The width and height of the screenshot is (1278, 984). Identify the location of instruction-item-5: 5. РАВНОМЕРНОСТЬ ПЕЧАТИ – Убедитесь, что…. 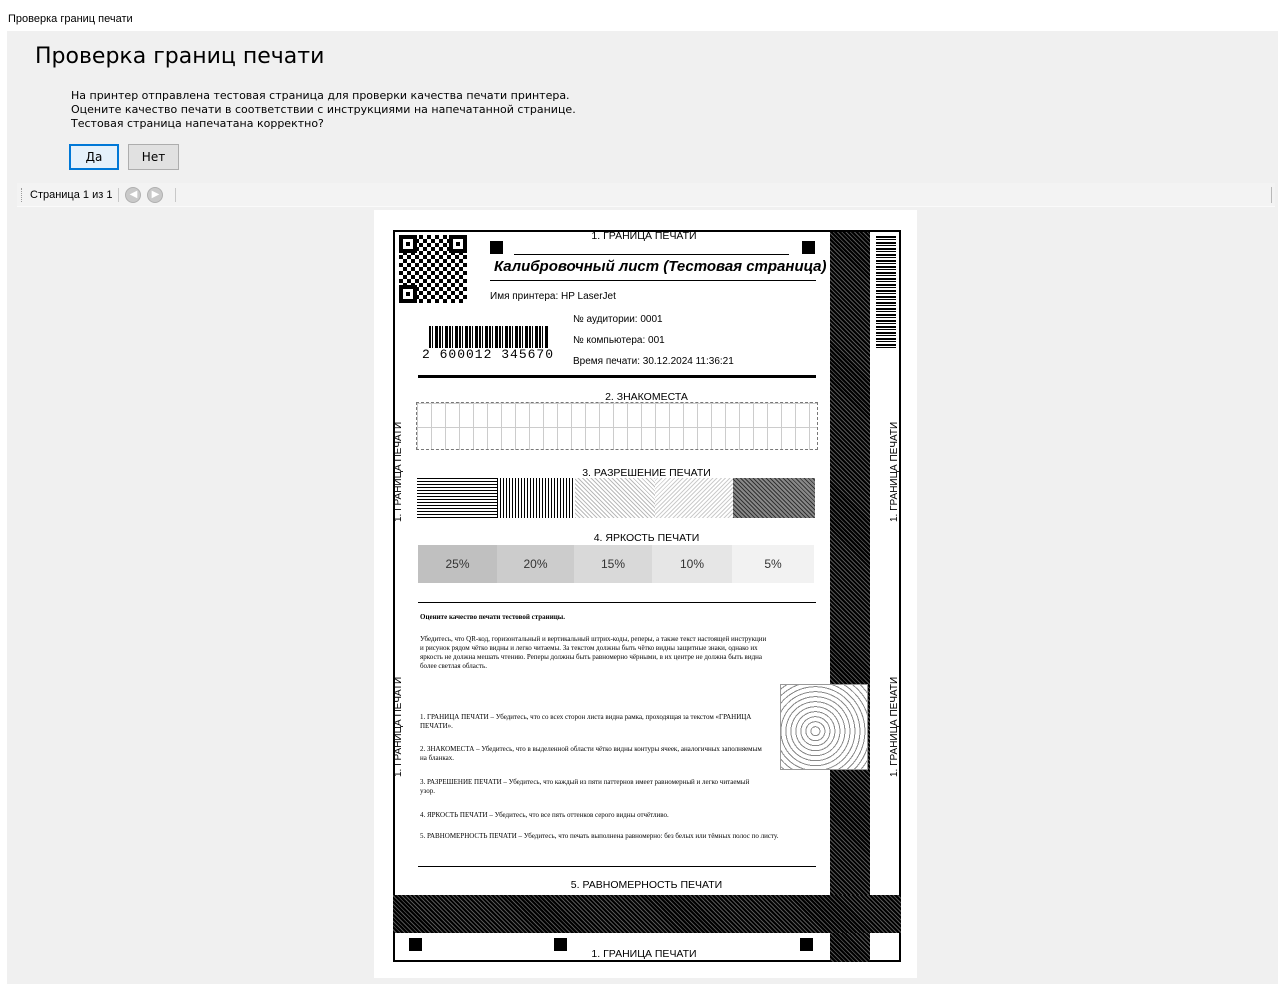
(599, 836).